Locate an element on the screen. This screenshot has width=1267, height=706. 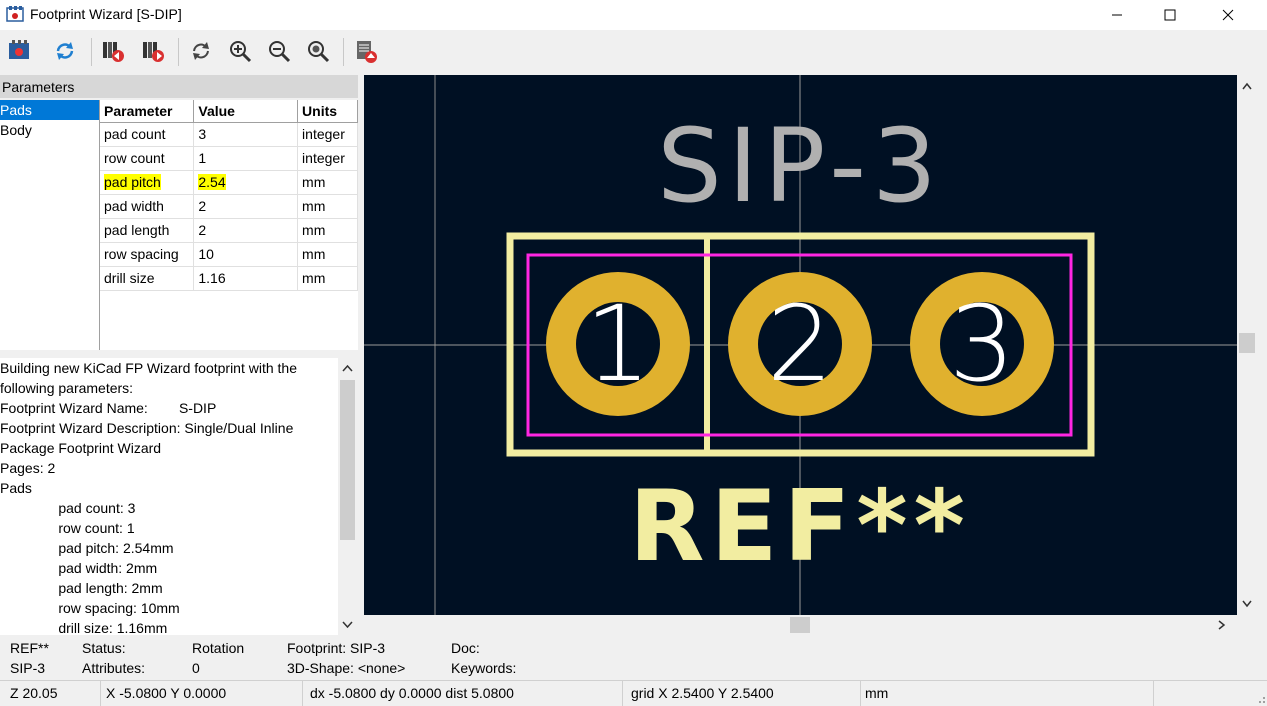
param-name-cell: pad pitch is located at coordinates (147, 182).